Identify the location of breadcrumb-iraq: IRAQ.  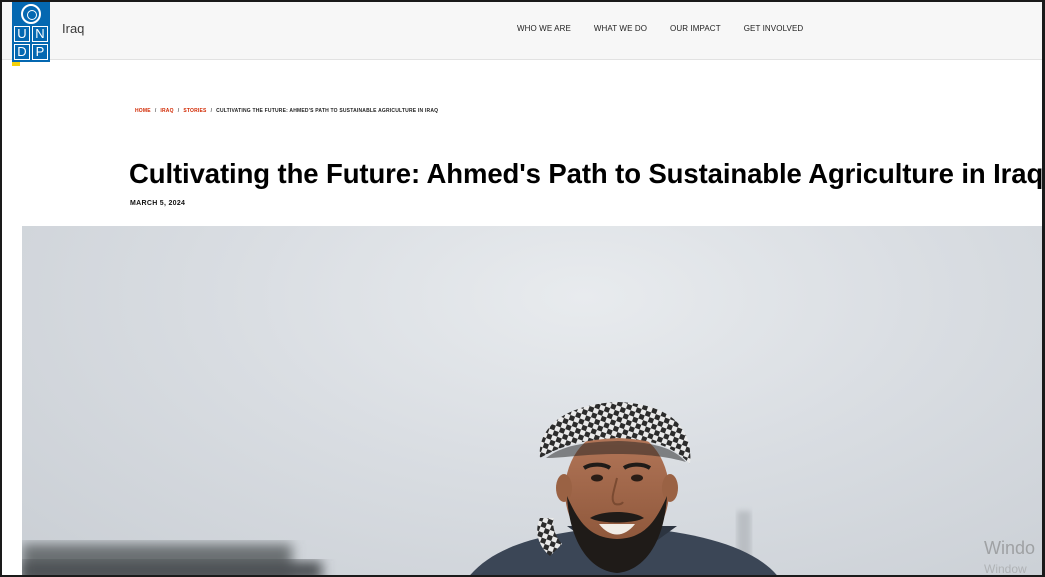
(166, 111).